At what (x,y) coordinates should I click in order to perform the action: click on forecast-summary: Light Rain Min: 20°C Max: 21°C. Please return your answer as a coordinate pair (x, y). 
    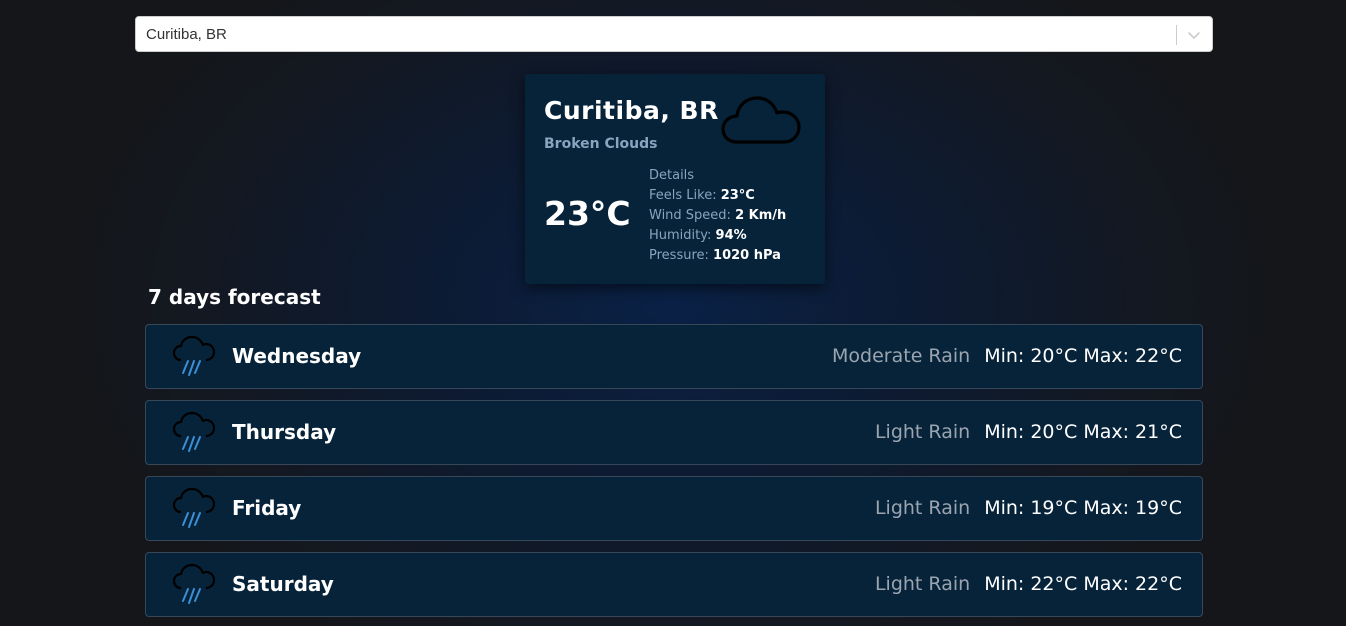
    Looking at the image, I should click on (1028, 432).